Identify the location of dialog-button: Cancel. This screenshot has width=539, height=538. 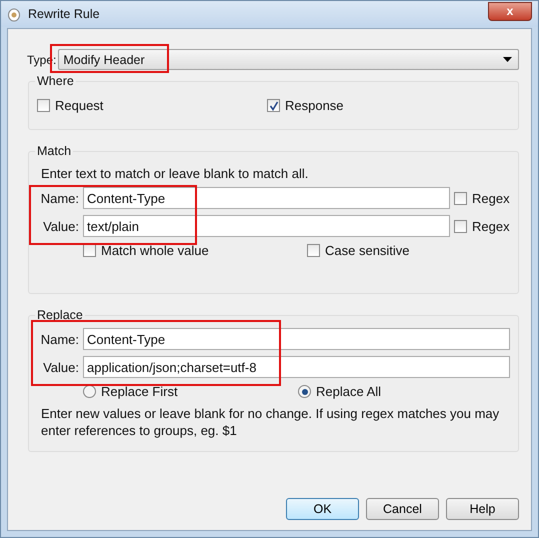
(402, 509).